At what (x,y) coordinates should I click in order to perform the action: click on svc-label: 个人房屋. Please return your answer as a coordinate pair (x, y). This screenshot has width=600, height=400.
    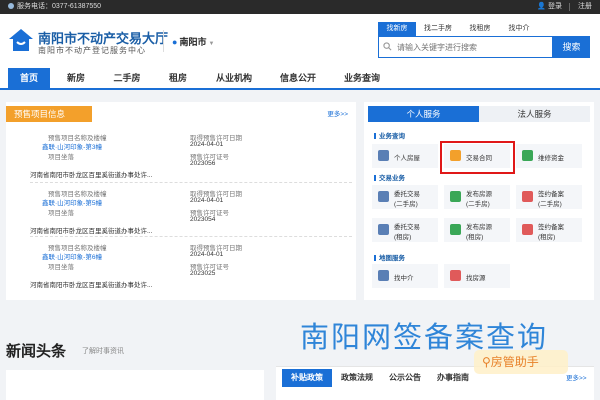
    Looking at the image, I should click on (407, 158).